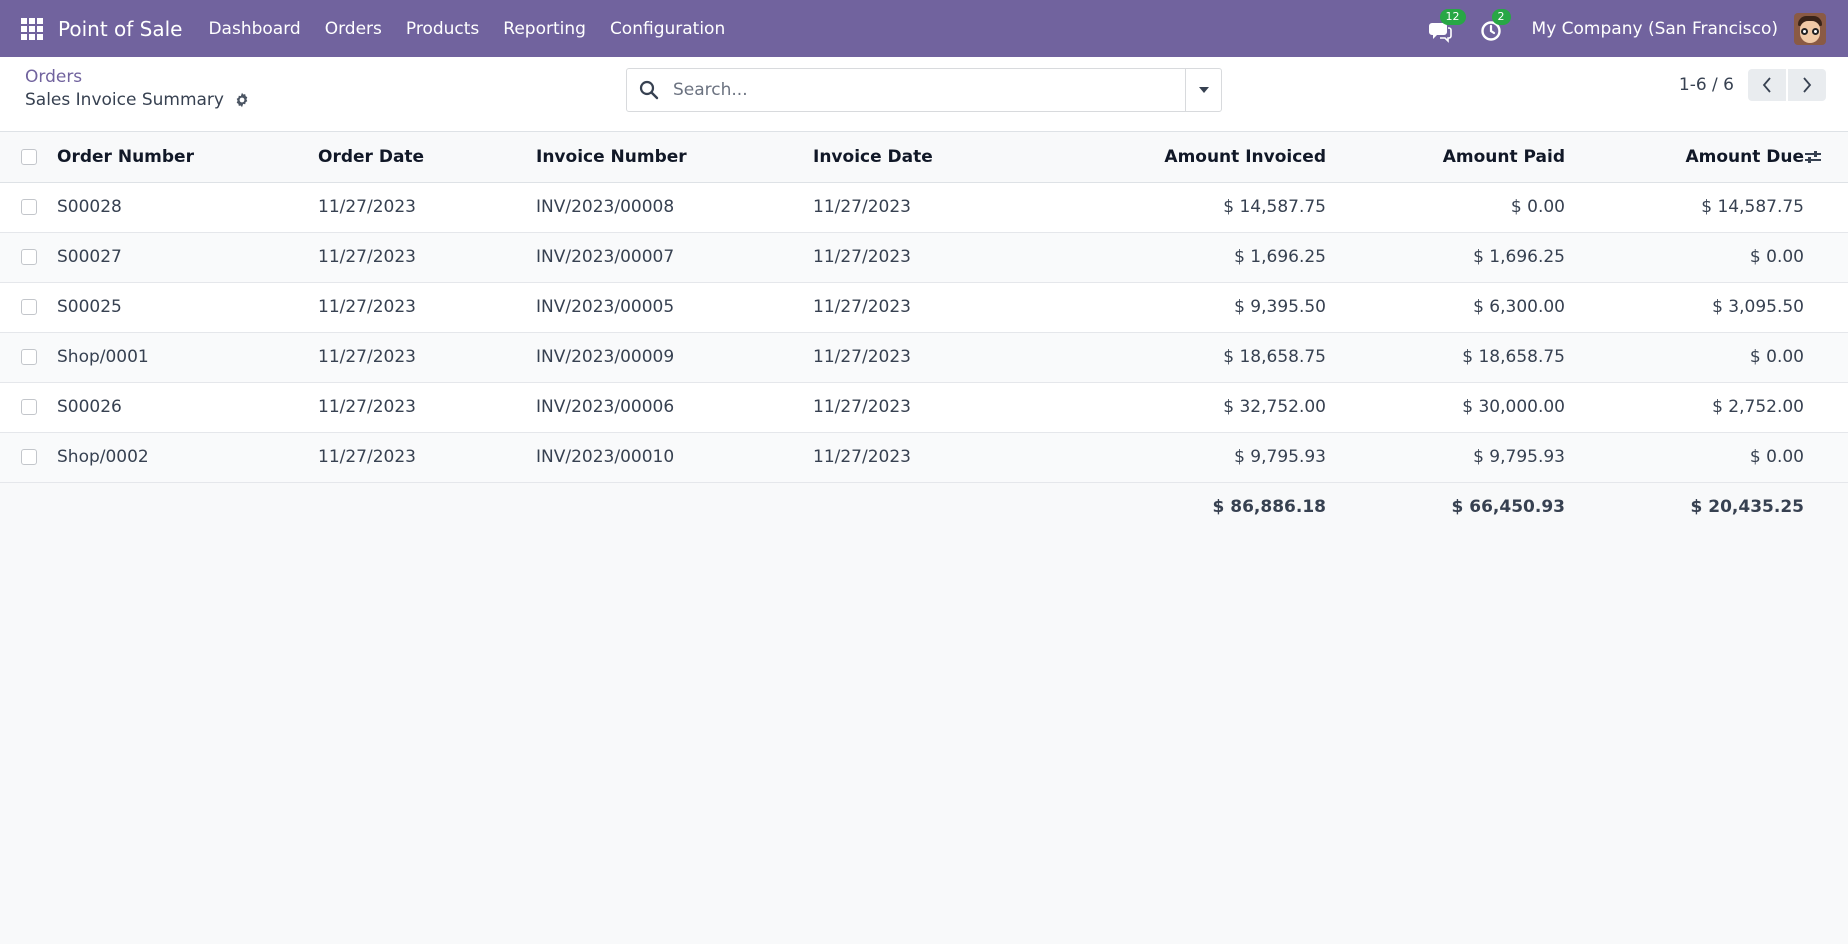 This screenshot has width=1848, height=944. I want to click on amount-due-cell: $ 2,752.00, so click(1758, 407).